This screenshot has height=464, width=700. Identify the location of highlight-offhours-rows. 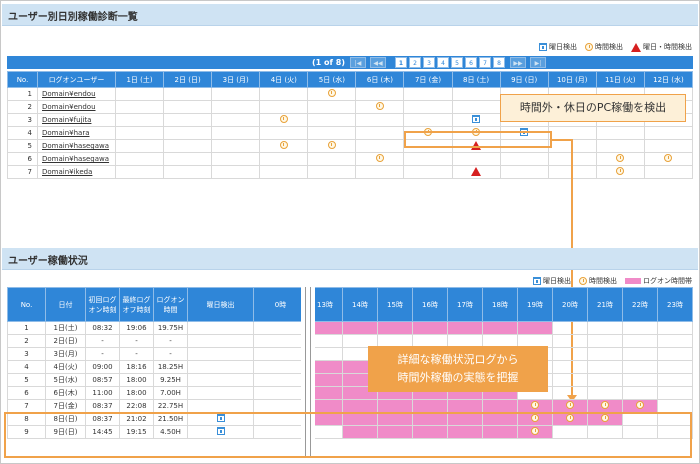
(348, 435).